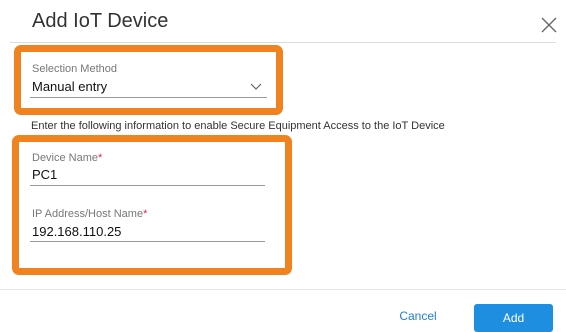  Describe the element at coordinates (418, 316) in the screenshot. I see `cancel-button: Cancel` at that location.